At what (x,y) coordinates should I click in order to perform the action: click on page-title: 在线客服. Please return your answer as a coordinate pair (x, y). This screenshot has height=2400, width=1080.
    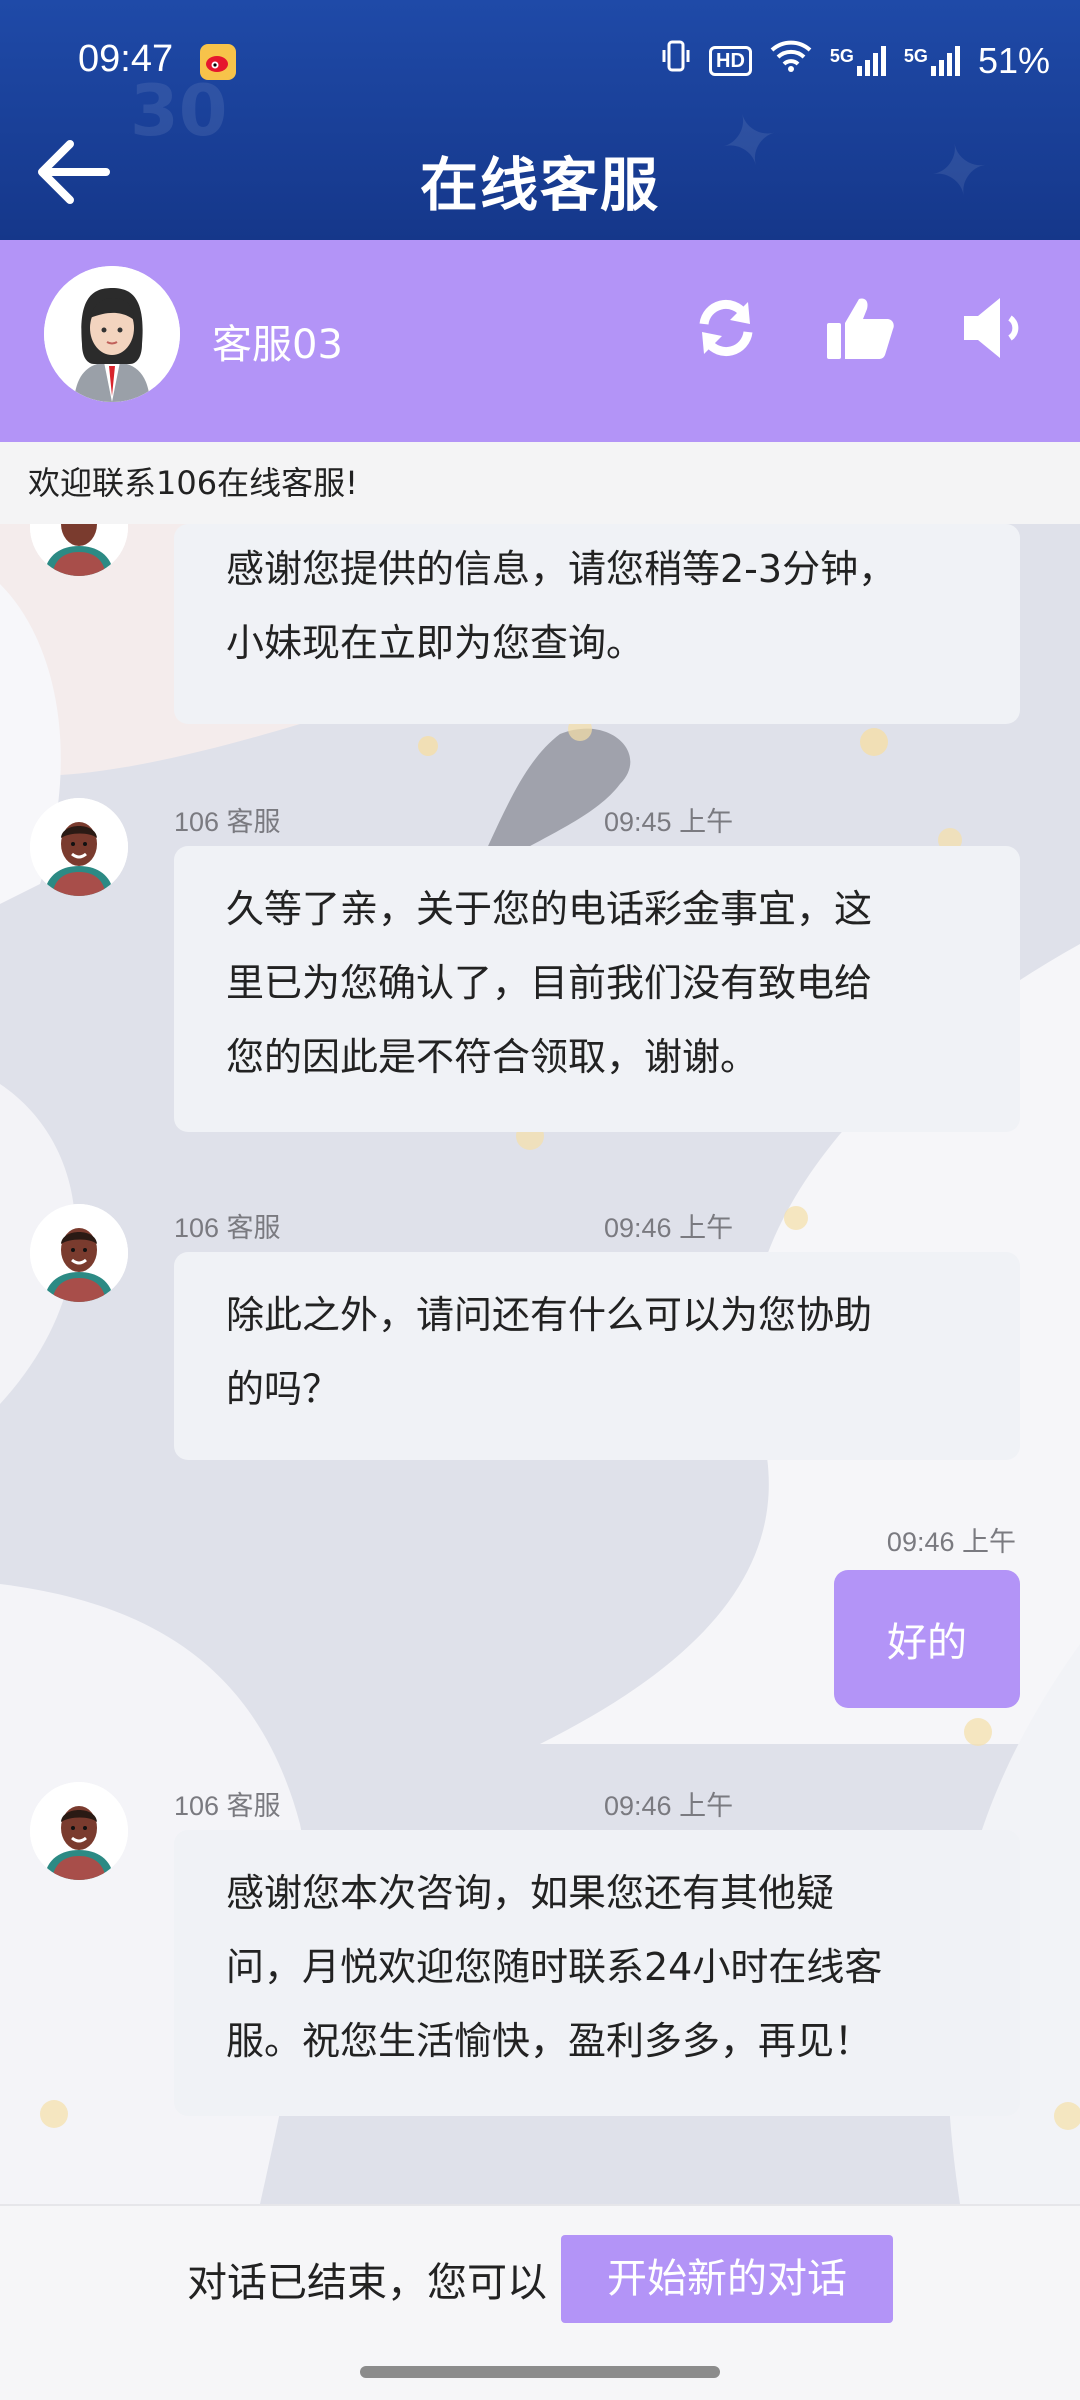
    Looking at the image, I should click on (539, 185).